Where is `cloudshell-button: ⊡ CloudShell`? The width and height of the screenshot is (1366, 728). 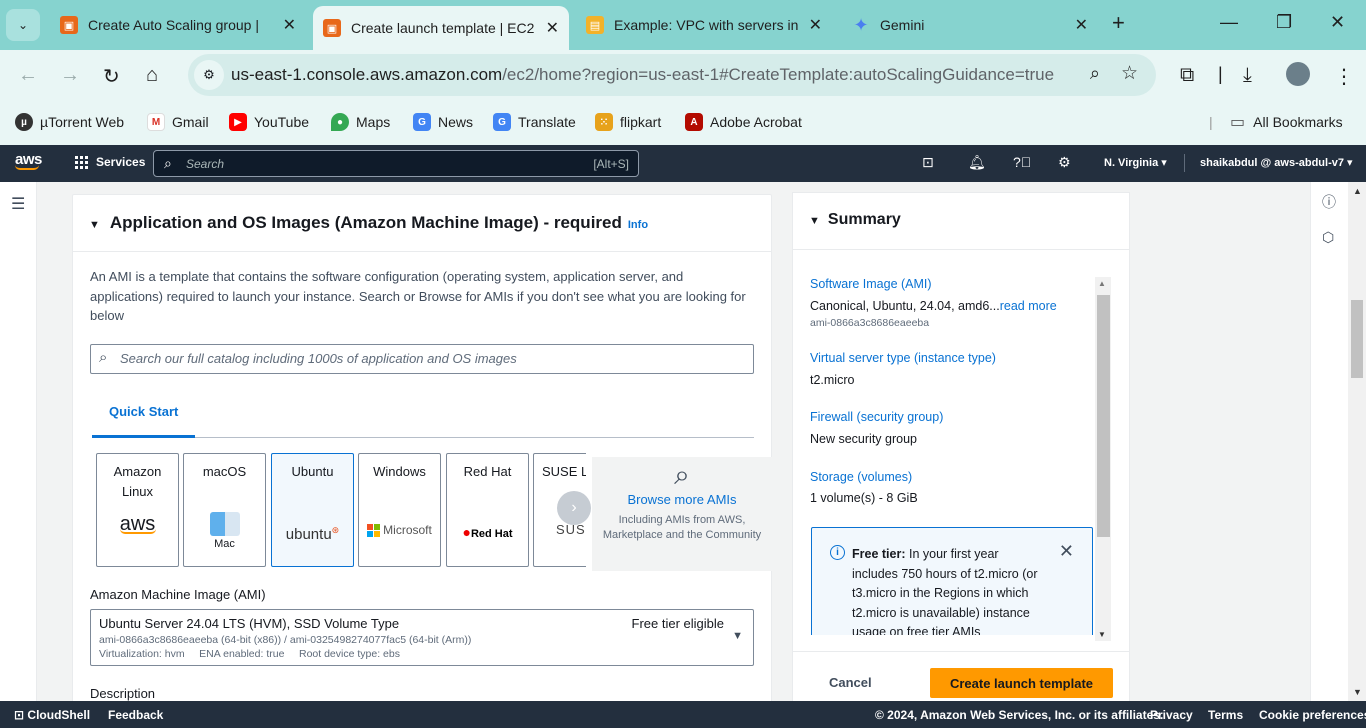
cloudshell-button: ⊡ CloudShell is located at coordinates (52, 715).